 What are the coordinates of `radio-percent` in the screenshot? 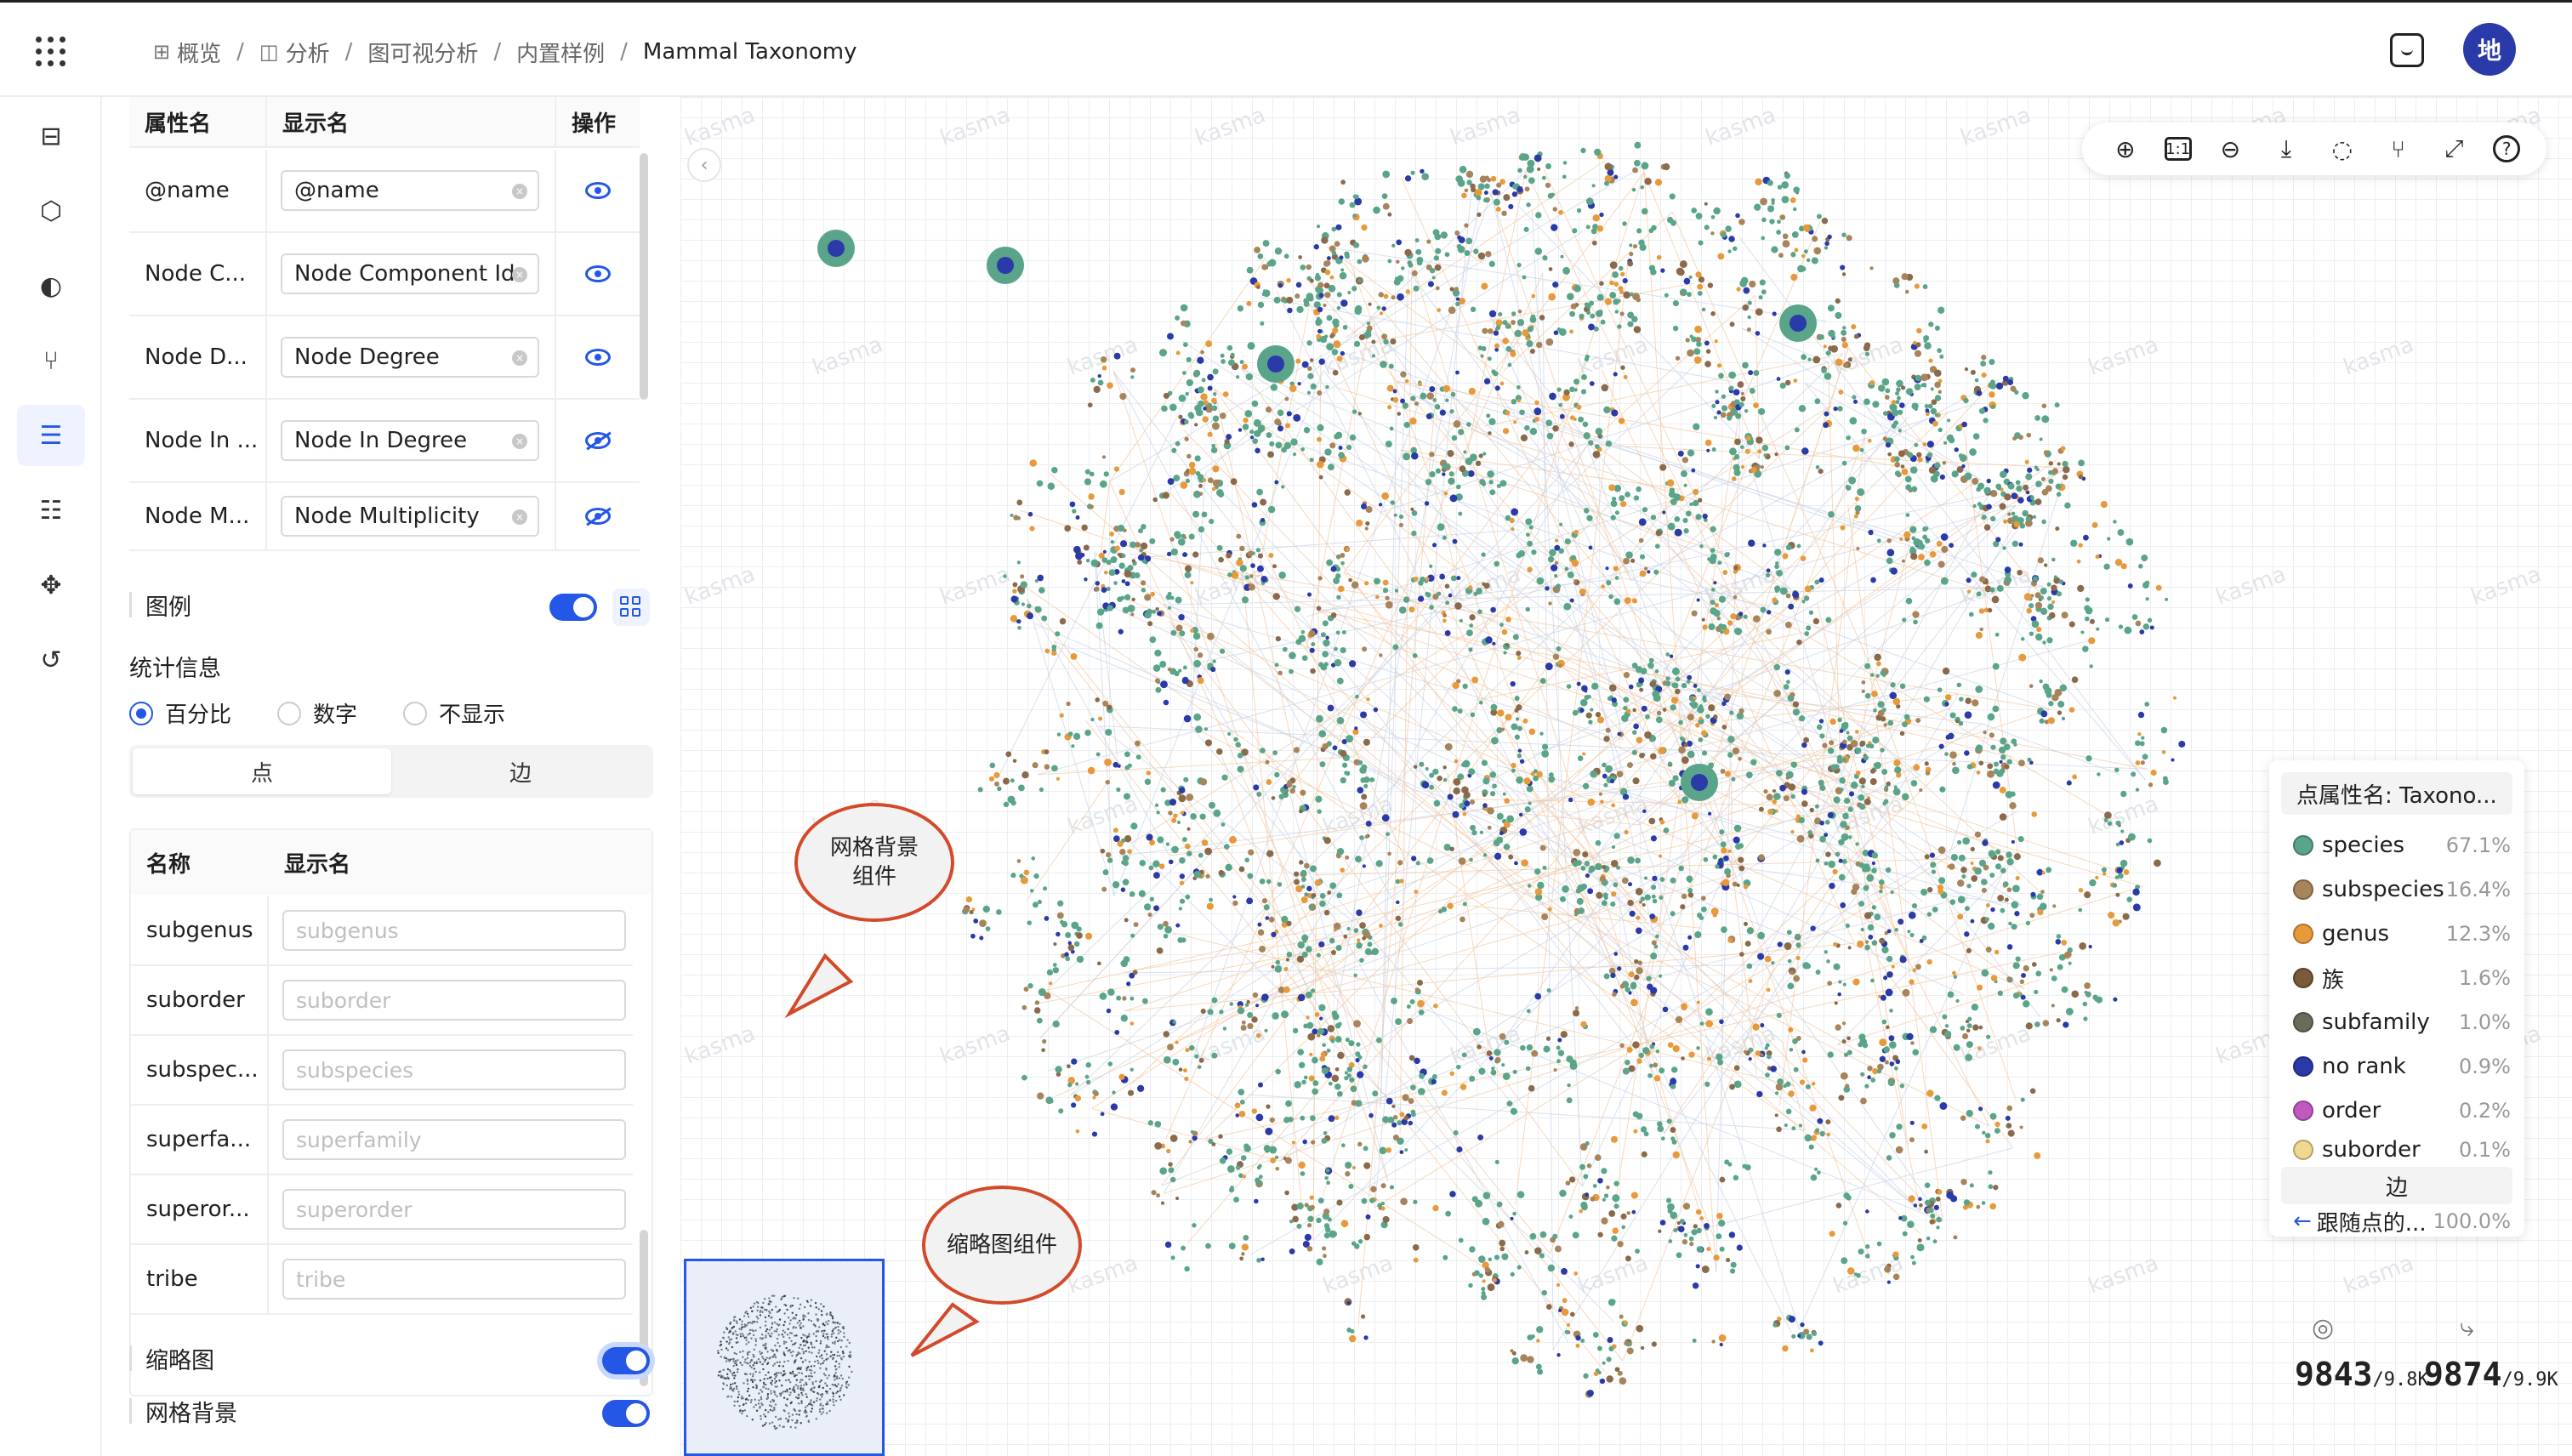 It's located at (141, 713).